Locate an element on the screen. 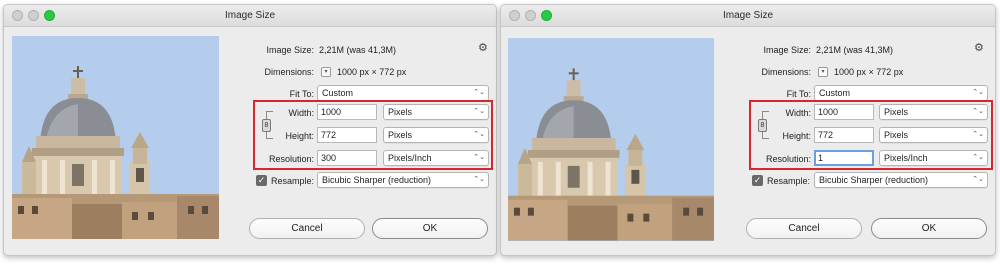 The height and width of the screenshot is (265, 1000). resolution-input: 300 is located at coordinates (347, 158).